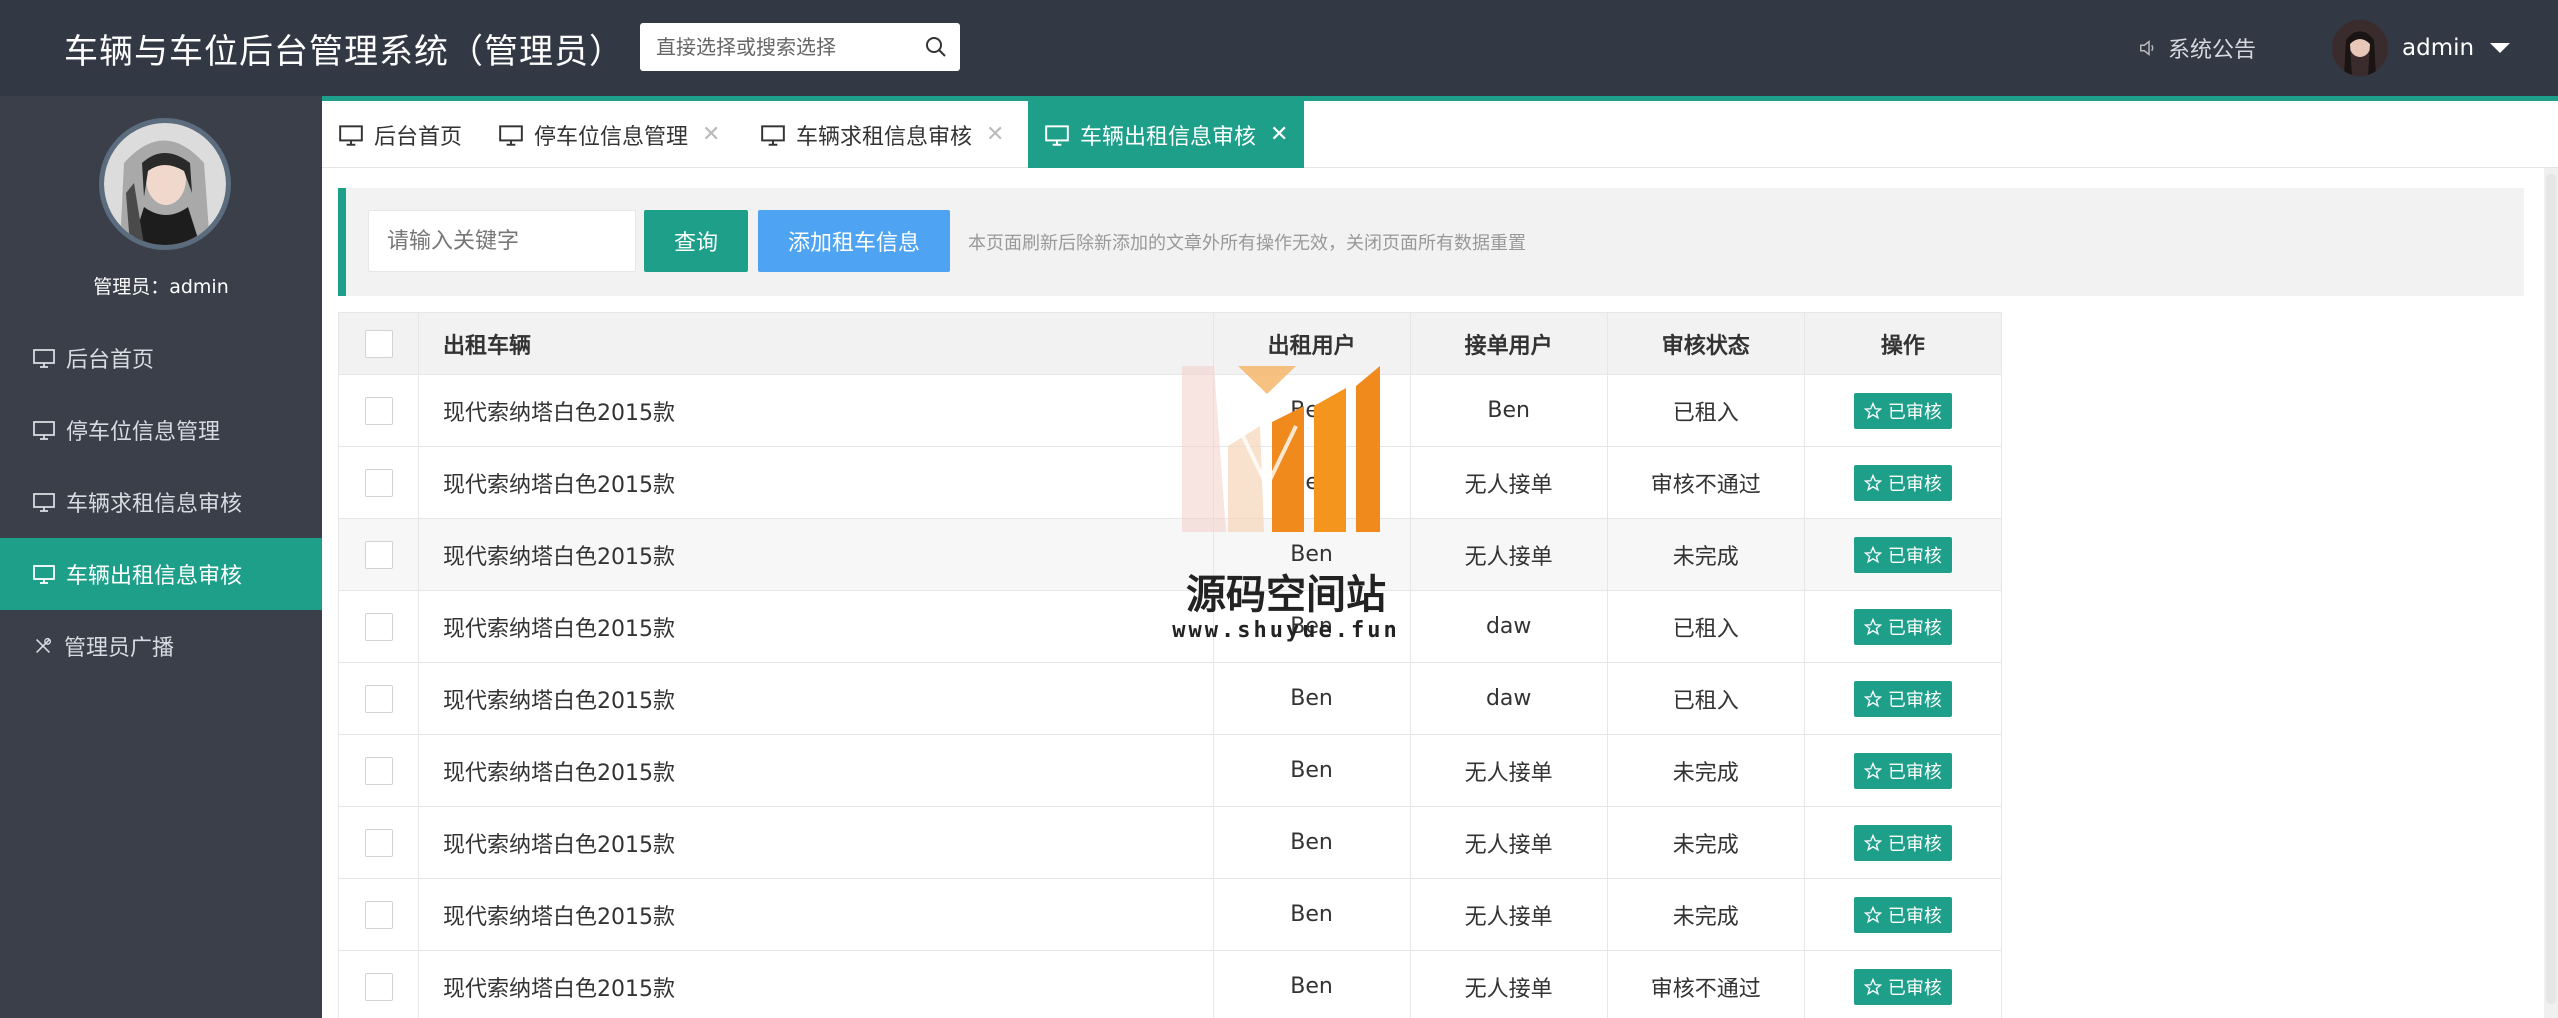 This screenshot has height=1018, width=2558. I want to click on taker-cell: Ben, so click(1508, 410).